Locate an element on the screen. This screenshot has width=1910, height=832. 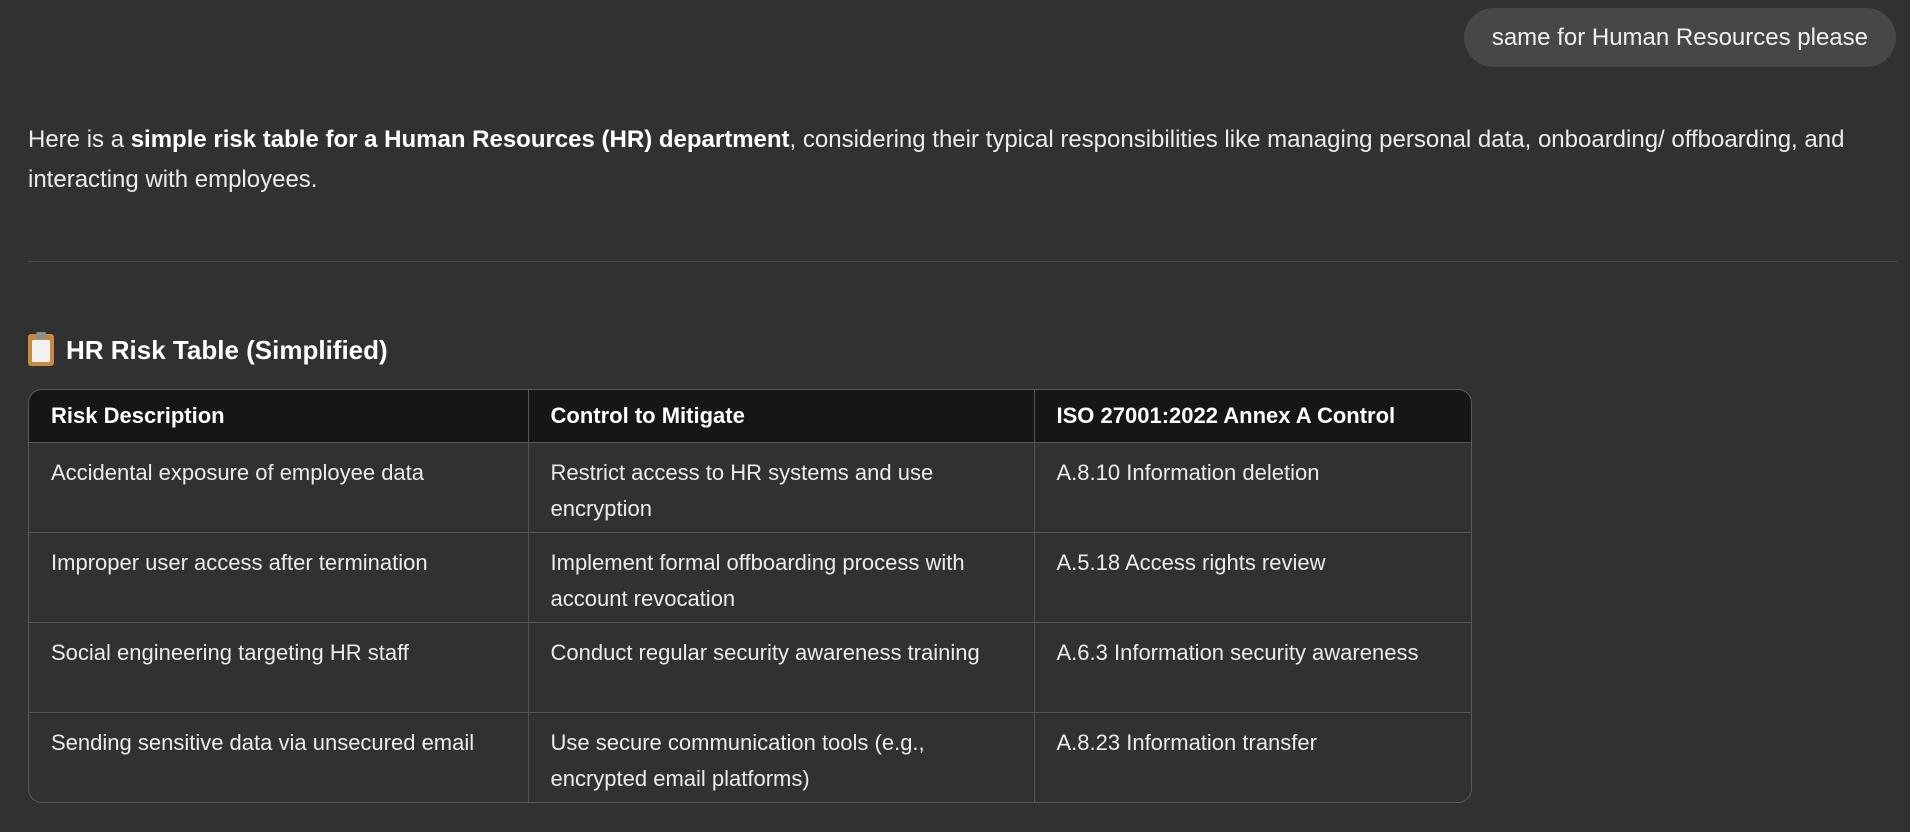
cell-iso: A.8.23 Information transfer is located at coordinates (1252, 756).